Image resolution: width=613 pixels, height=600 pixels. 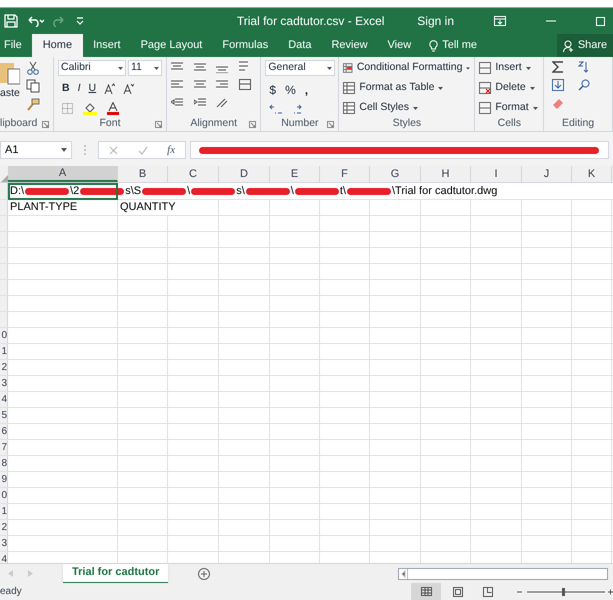 I want to click on page-break-view-icon, so click(x=488, y=591).